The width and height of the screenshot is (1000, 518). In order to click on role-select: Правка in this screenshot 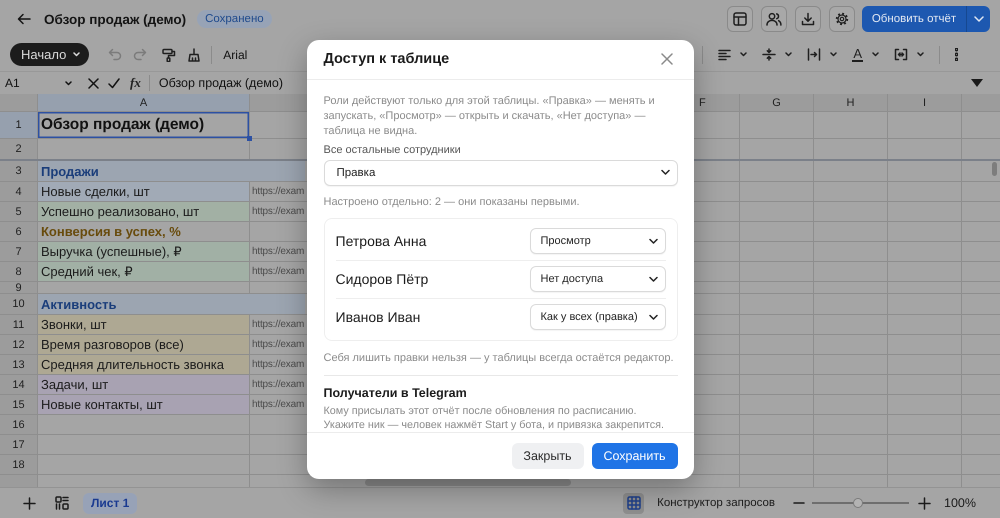, I will do `click(501, 173)`.